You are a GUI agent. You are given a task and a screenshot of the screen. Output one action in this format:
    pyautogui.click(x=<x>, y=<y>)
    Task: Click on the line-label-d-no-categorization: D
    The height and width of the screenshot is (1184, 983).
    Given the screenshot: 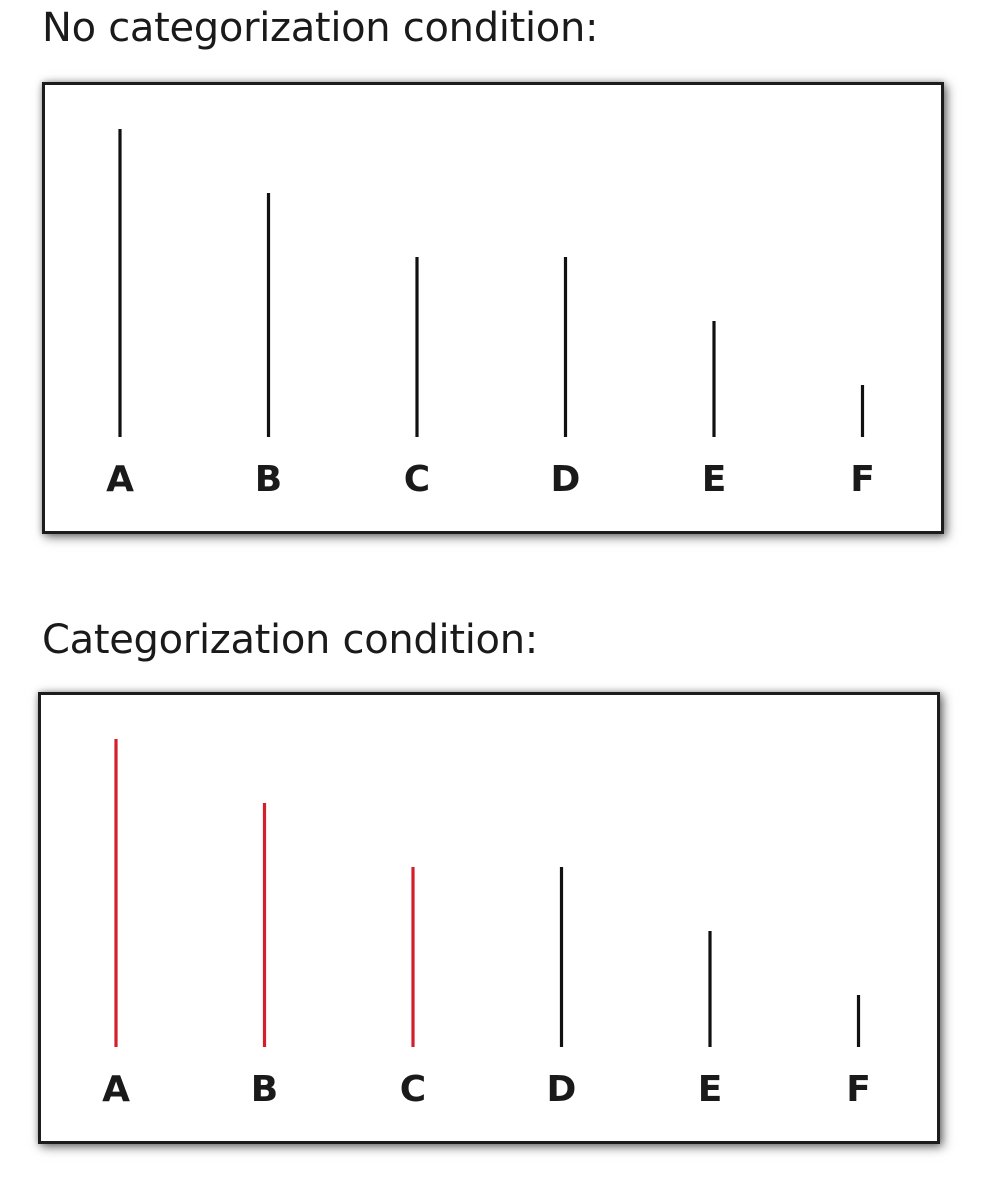 What is the action you would take?
    pyautogui.click(x=566, y=479)
    